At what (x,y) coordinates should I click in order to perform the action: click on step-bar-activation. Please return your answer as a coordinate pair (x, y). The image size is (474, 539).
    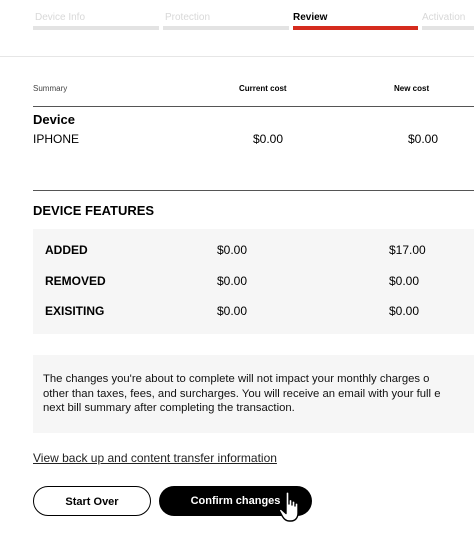
    Looking at the image, I should click on (448, 28).